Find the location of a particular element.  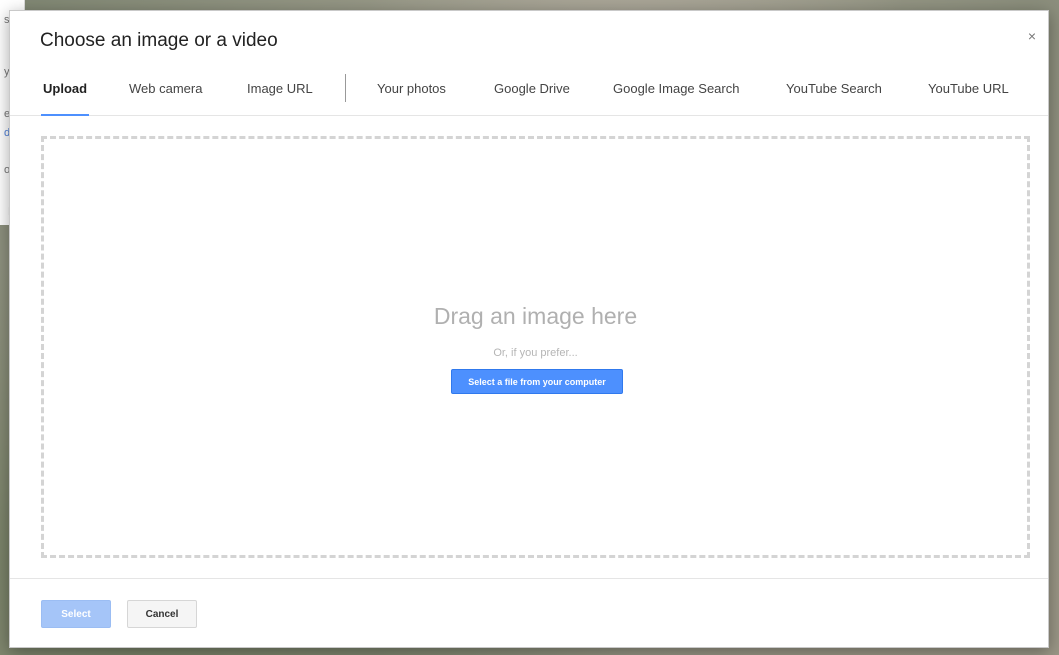

tab-google-drive: Google Drive is located at coordinates (532, 93).